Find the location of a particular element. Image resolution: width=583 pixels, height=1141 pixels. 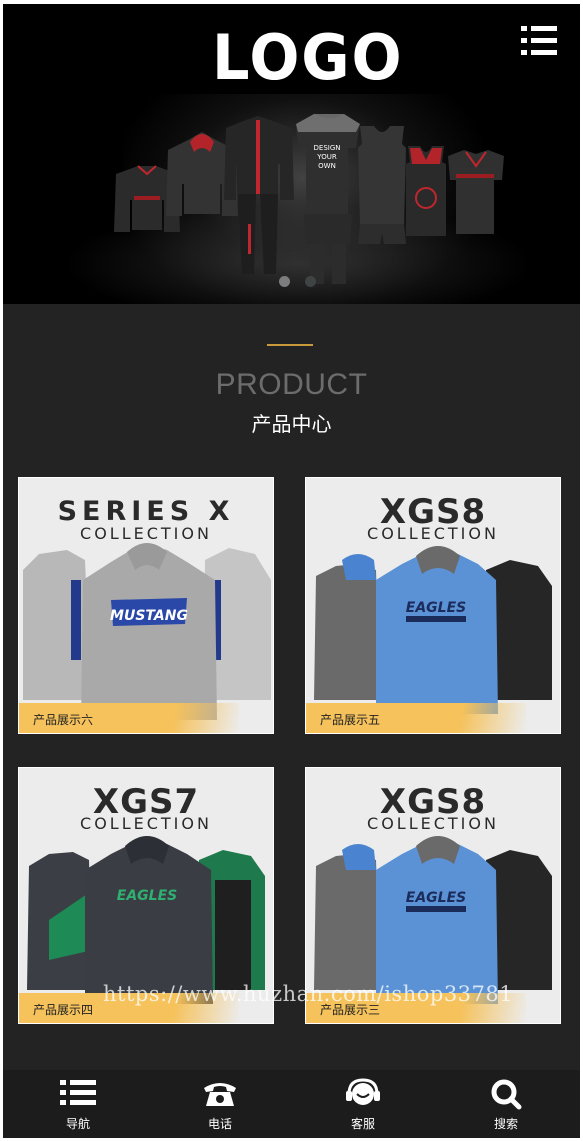

nav-item-service: 客服 is located at coordinates (363, 1104).